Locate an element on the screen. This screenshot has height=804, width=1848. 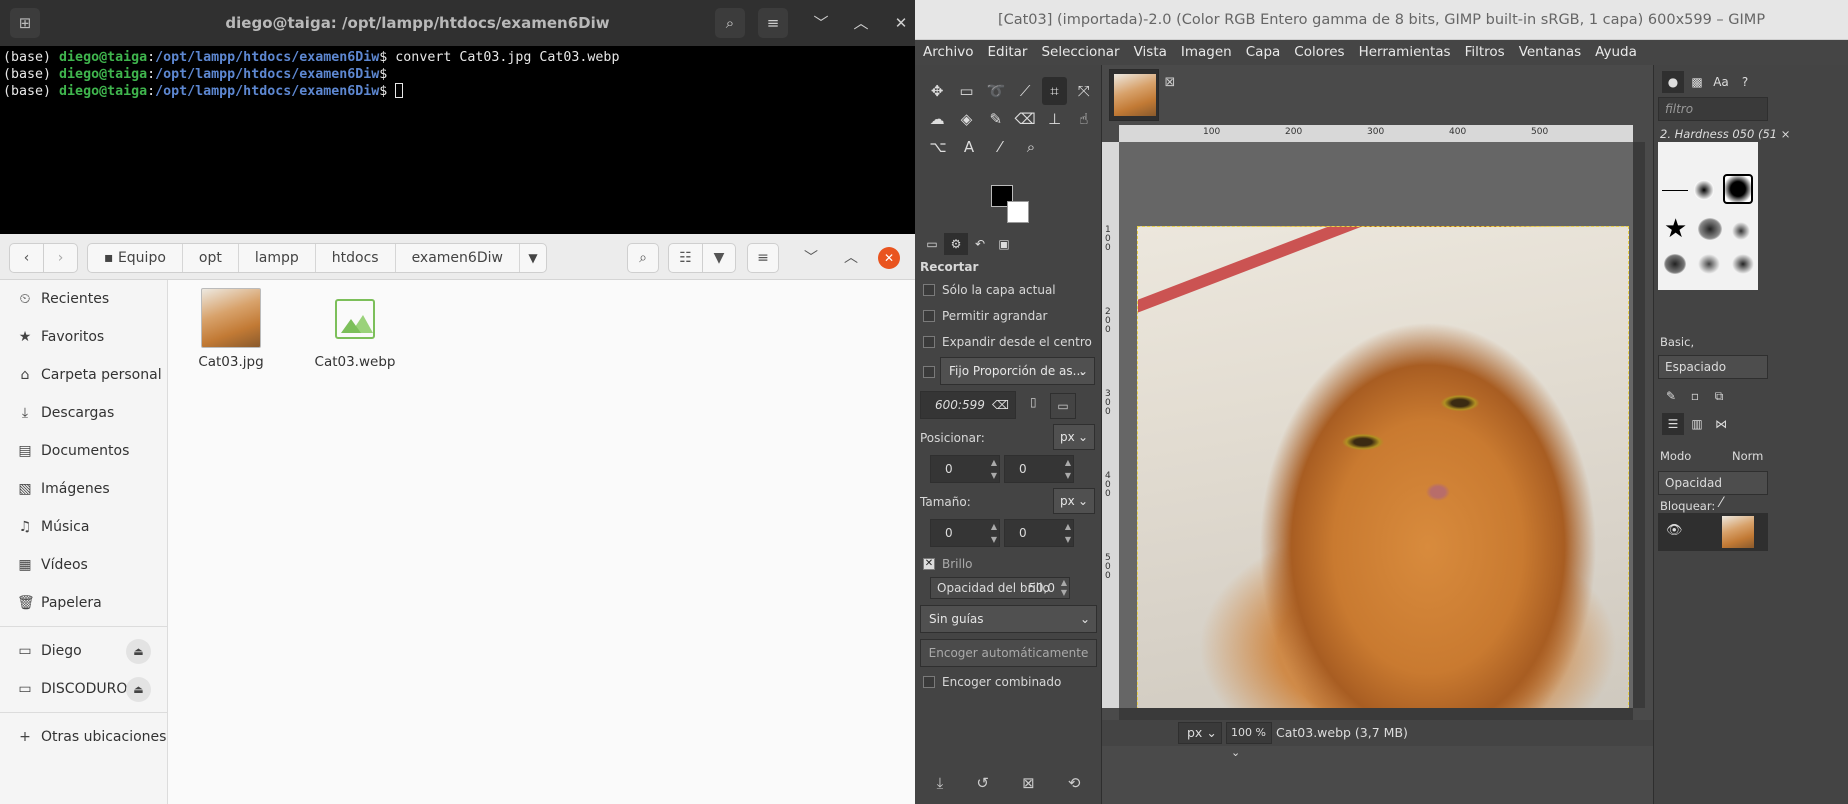
zoom-dropdown: 100 % ⌄ is located at coordinates (1249, 740).